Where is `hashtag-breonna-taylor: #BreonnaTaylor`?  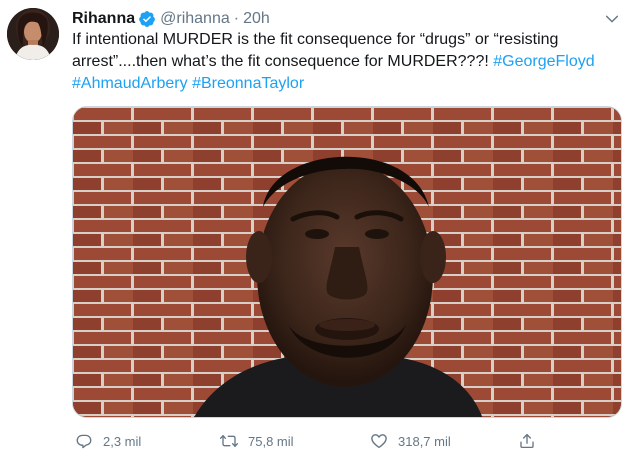 hashtag-breonna-taylor: #BreonnaTaylor is located at coordinates (248, 83).